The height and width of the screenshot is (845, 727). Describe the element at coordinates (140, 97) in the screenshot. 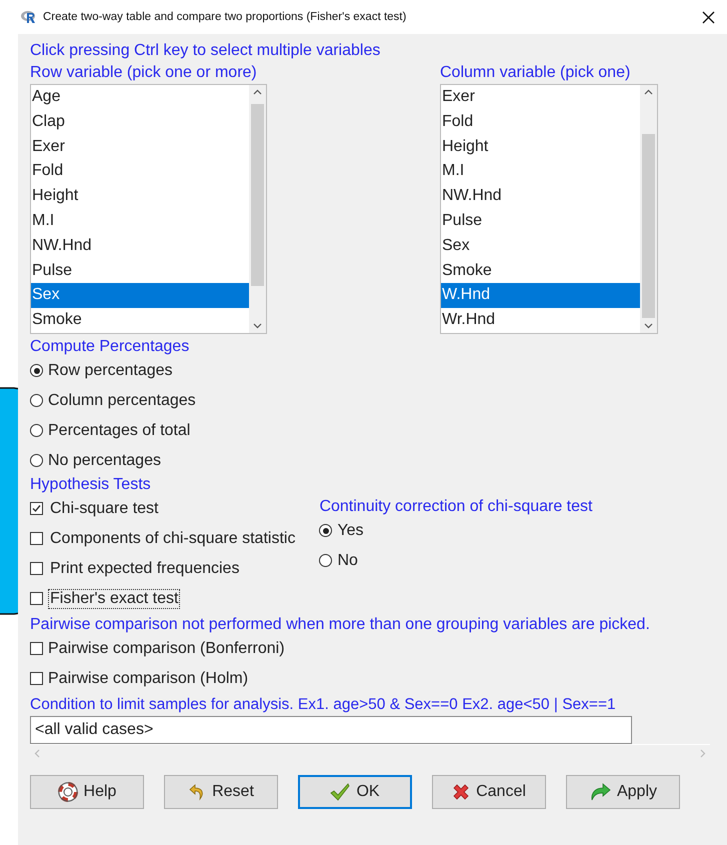

I see `list-item: Age` at that location.